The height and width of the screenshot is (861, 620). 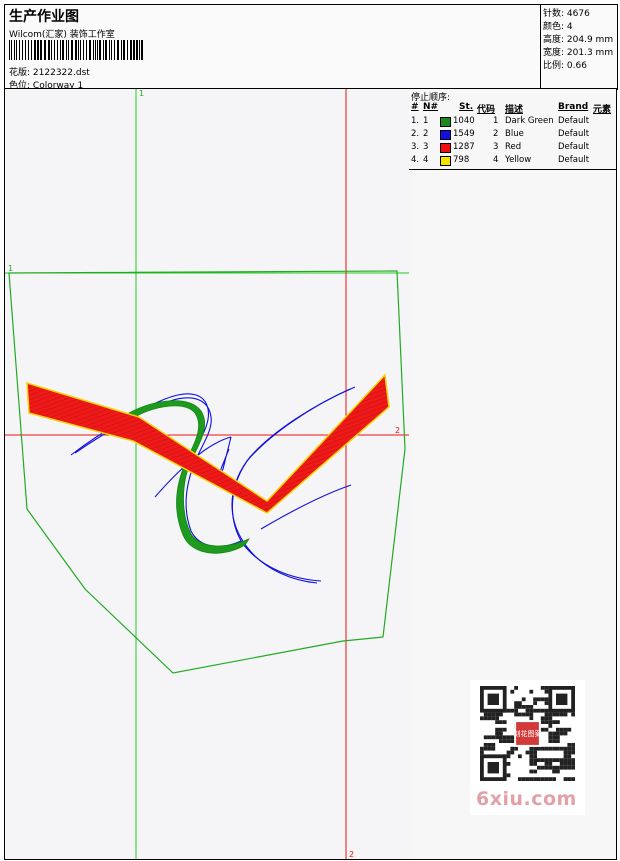 I want to click on row-code: 4, so click(x=496, y=160).